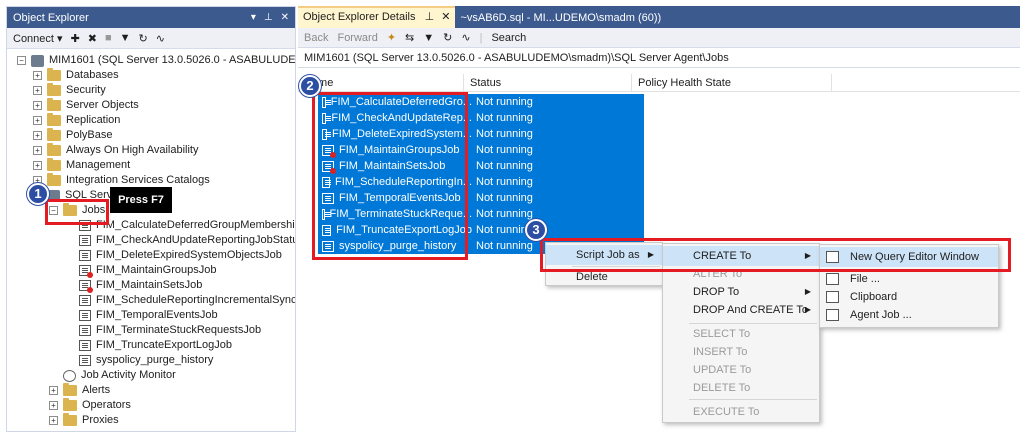 This screenshot has height=439, width=1024. Describe the element at coordinates (86, 271) in the screenshot. I see `job-failed-icon` at that location.